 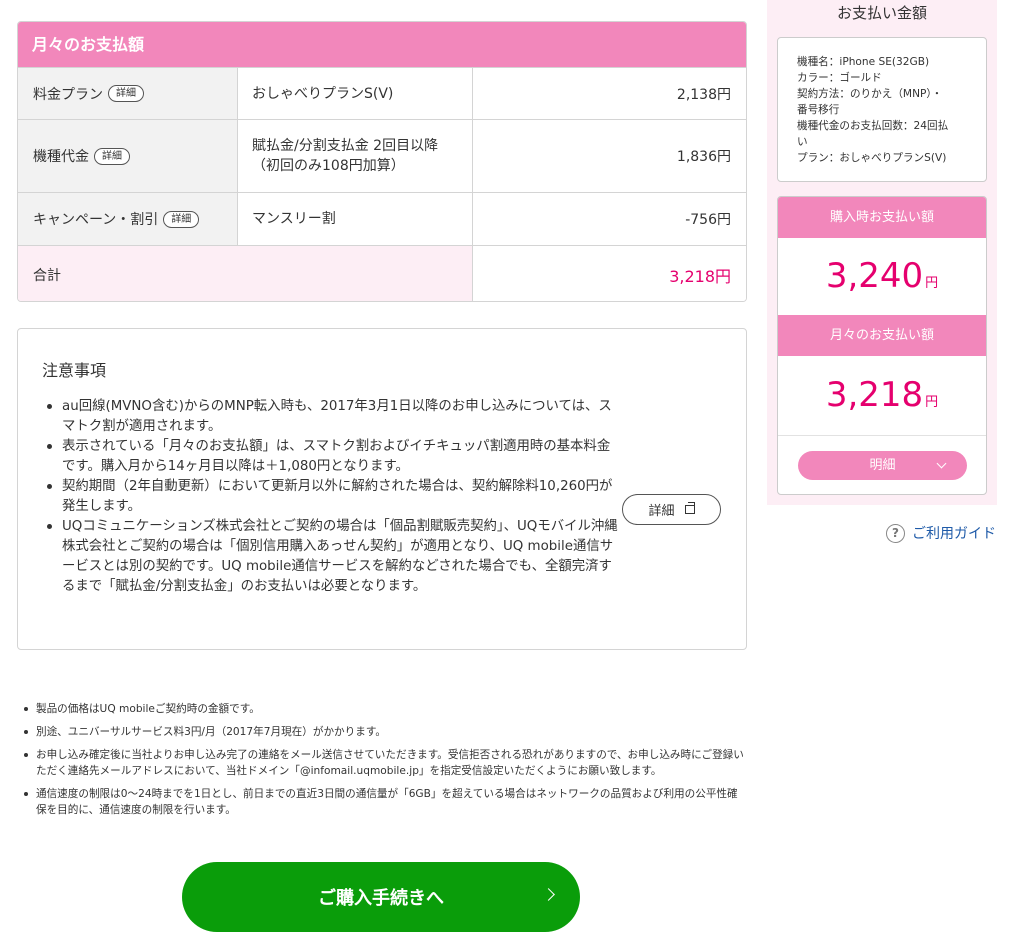 I want to click on proceed-label: ご購入手続きへ, so click(x=381, y=898).